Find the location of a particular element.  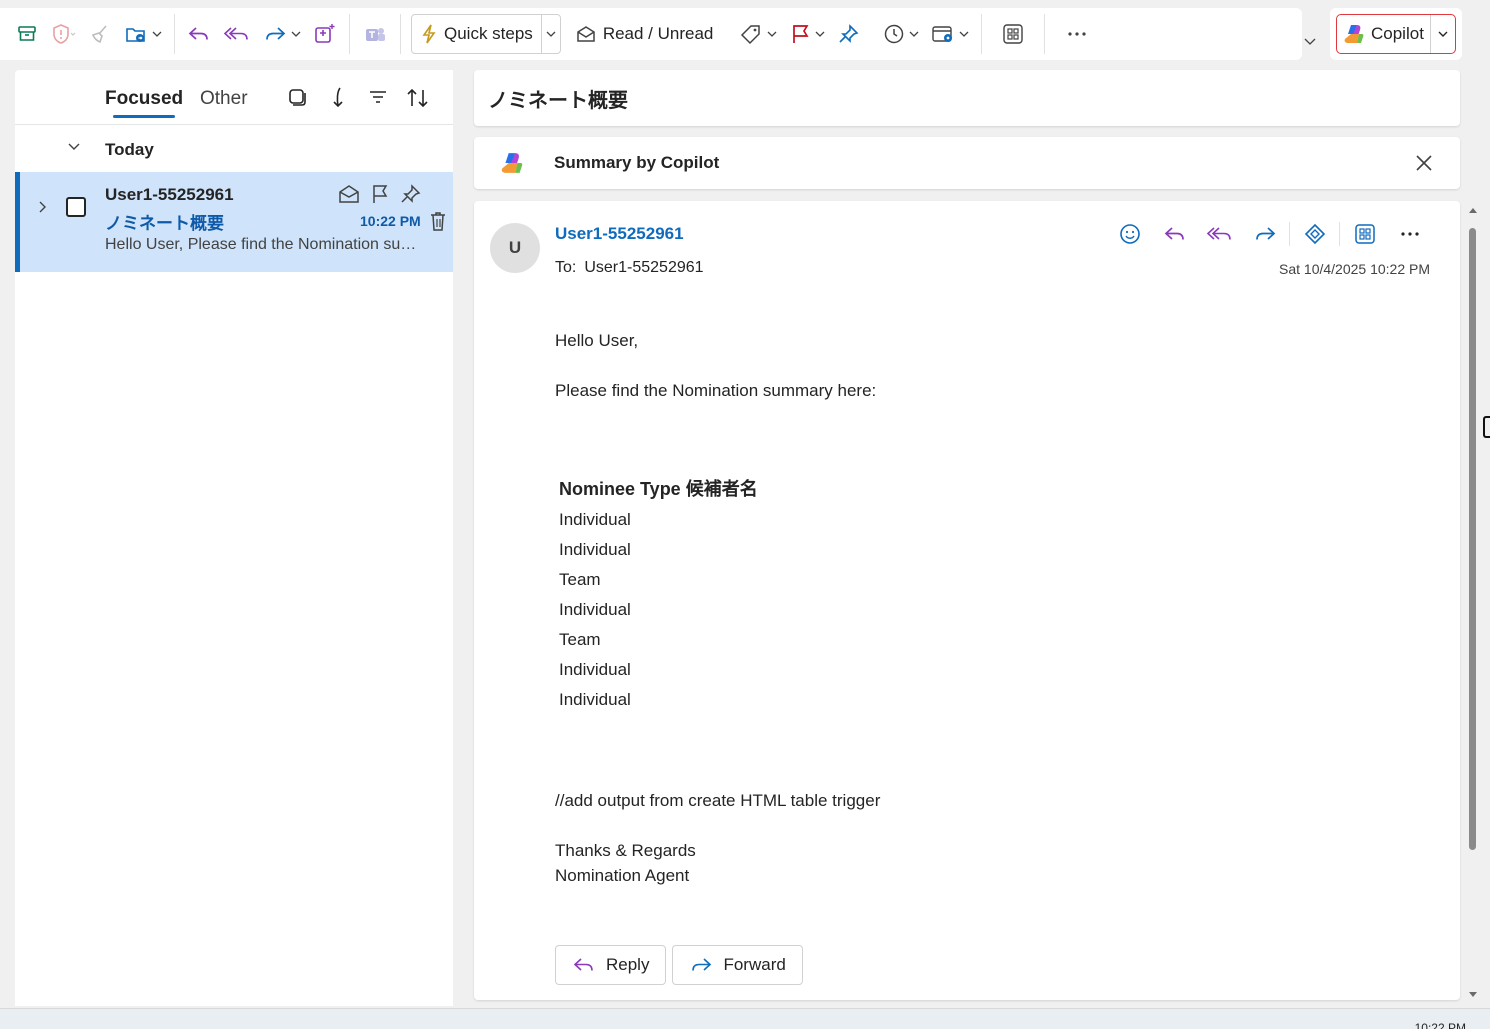

copilot-button: Copilot is located at coordinates (1396, 34).